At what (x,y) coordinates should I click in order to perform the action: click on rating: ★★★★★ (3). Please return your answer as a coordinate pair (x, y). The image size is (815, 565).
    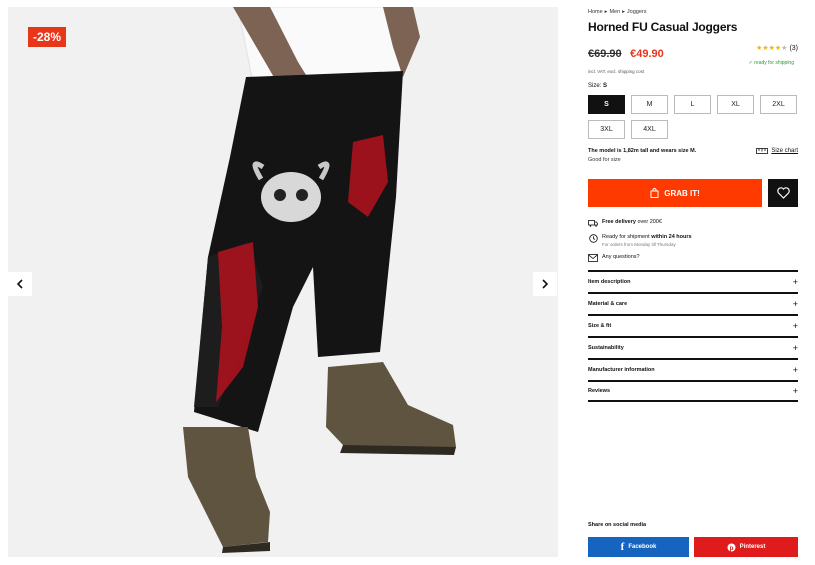
    Looking at the image, I should click on (777, 48).